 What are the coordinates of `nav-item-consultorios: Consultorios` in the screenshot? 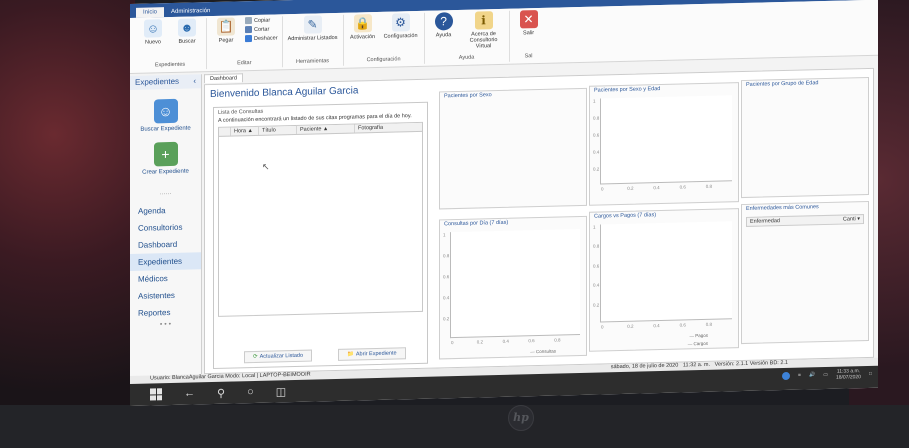 It's located at (165, 227).